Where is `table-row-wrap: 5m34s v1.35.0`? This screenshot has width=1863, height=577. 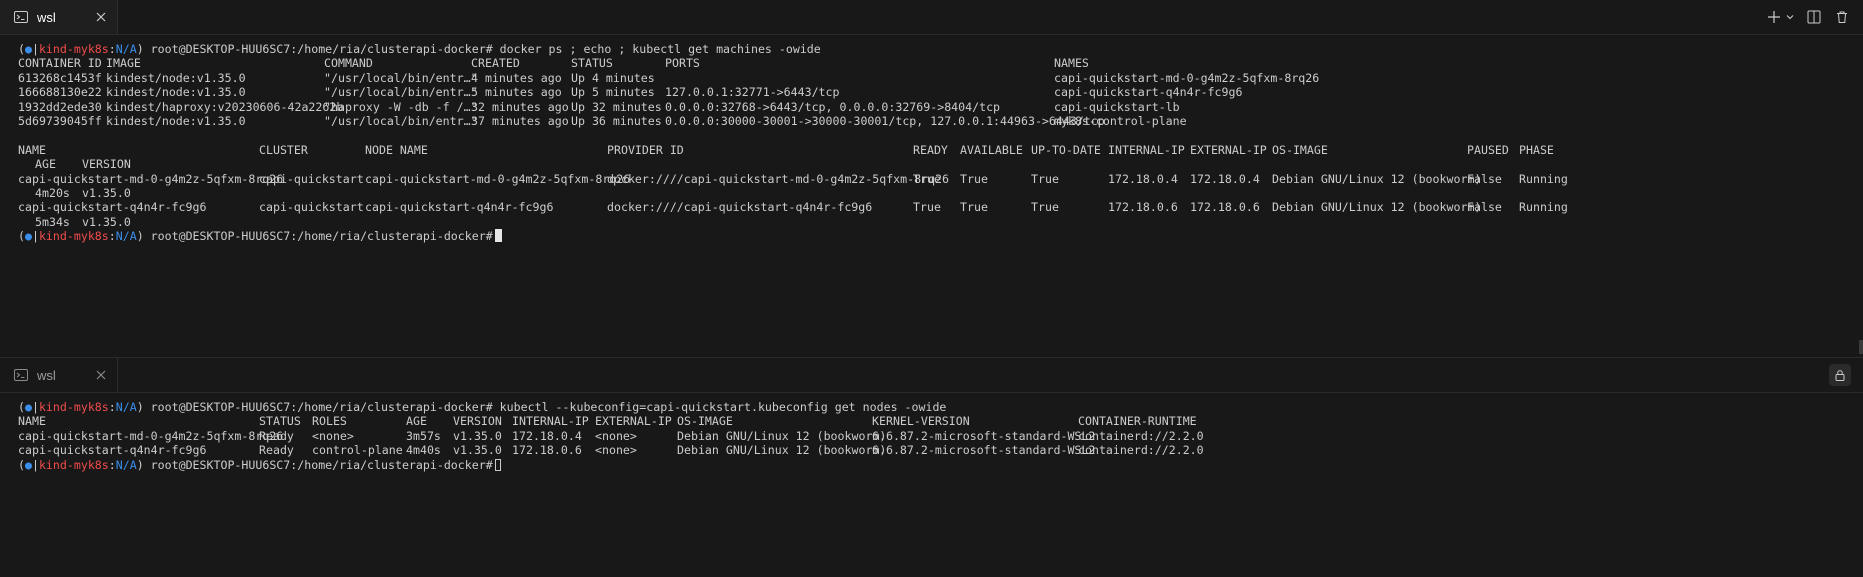 table-row-wrap: 5m34s v1.35.0 is located at coordinates (931, 222).